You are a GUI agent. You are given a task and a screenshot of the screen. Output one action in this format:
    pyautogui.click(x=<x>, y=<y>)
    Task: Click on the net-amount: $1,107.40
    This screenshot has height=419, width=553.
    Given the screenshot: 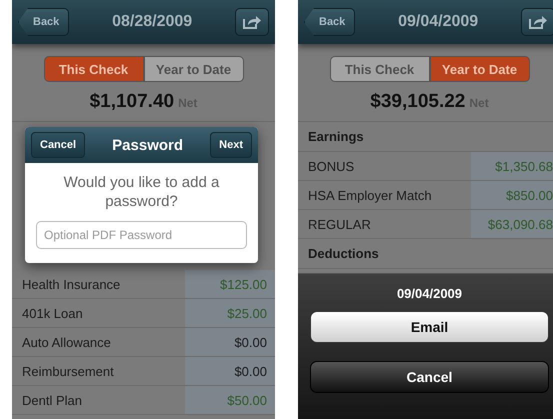 What is the action you would take?
    pyautogui.click(x=132, y=102)
    